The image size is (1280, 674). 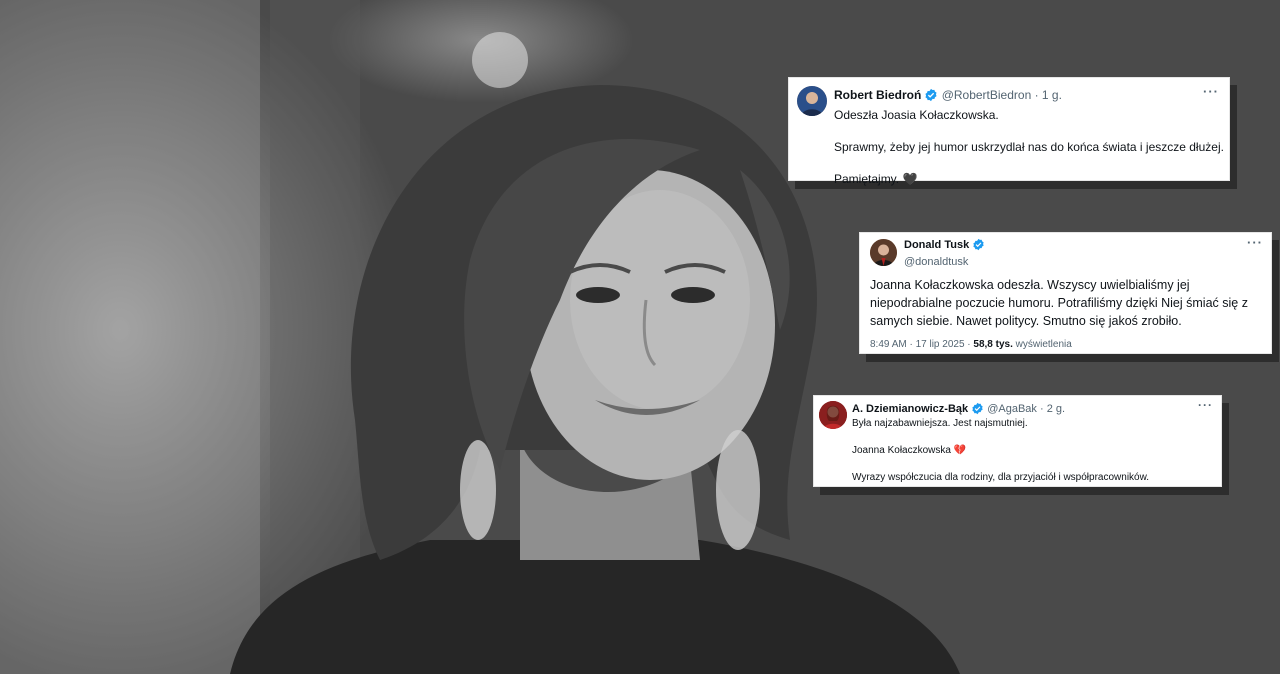 I want to click on views-label: wyświetlenia, so click(x=1043, y=344).